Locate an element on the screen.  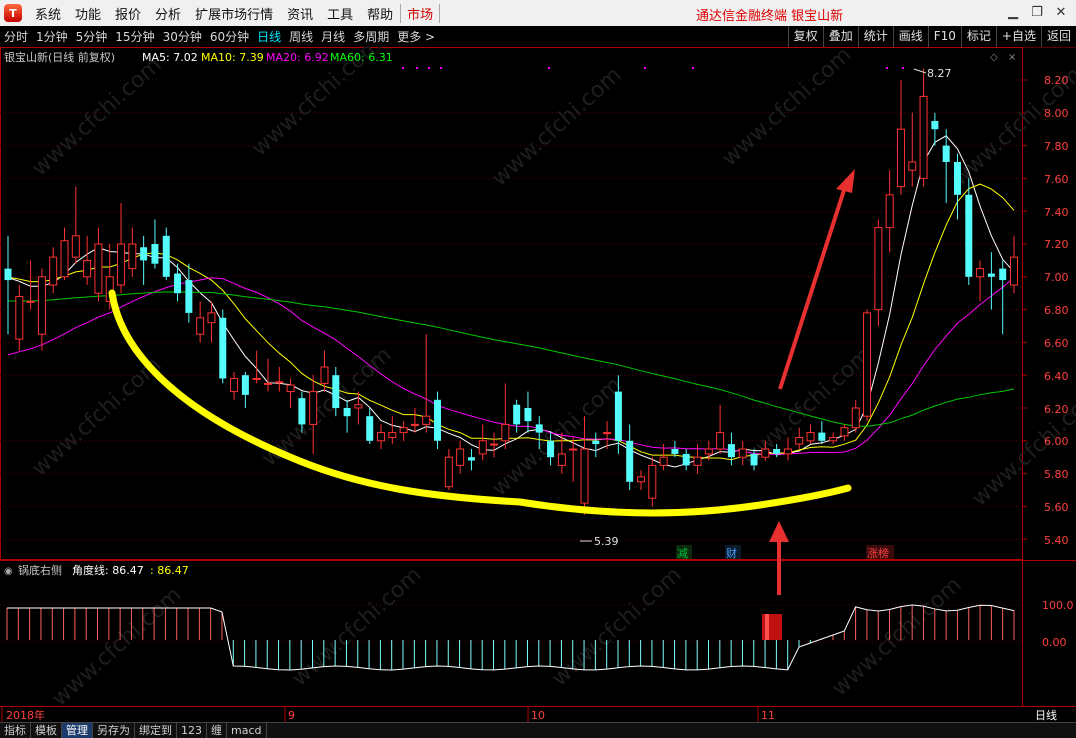
period-daily: 日线 is located at coordinates (269, 36).